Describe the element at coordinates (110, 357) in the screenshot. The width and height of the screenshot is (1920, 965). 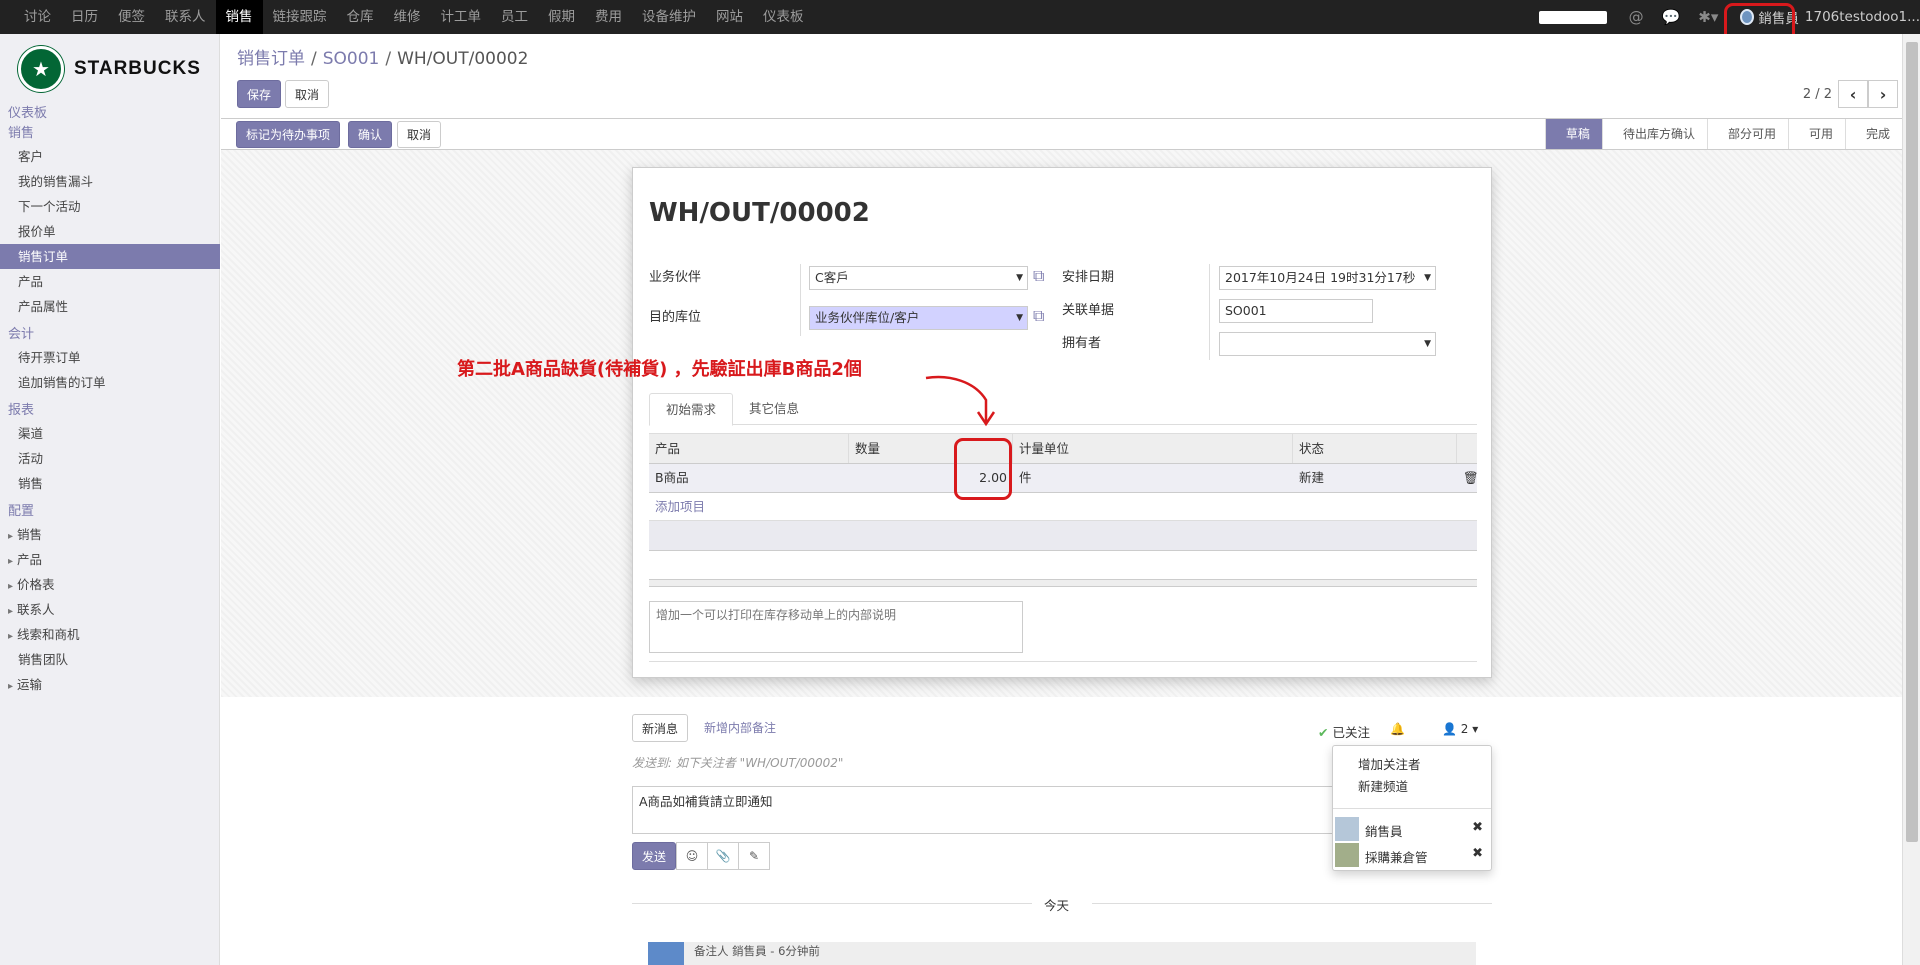
I see `sidebar-item: 待开票订单` at that location.